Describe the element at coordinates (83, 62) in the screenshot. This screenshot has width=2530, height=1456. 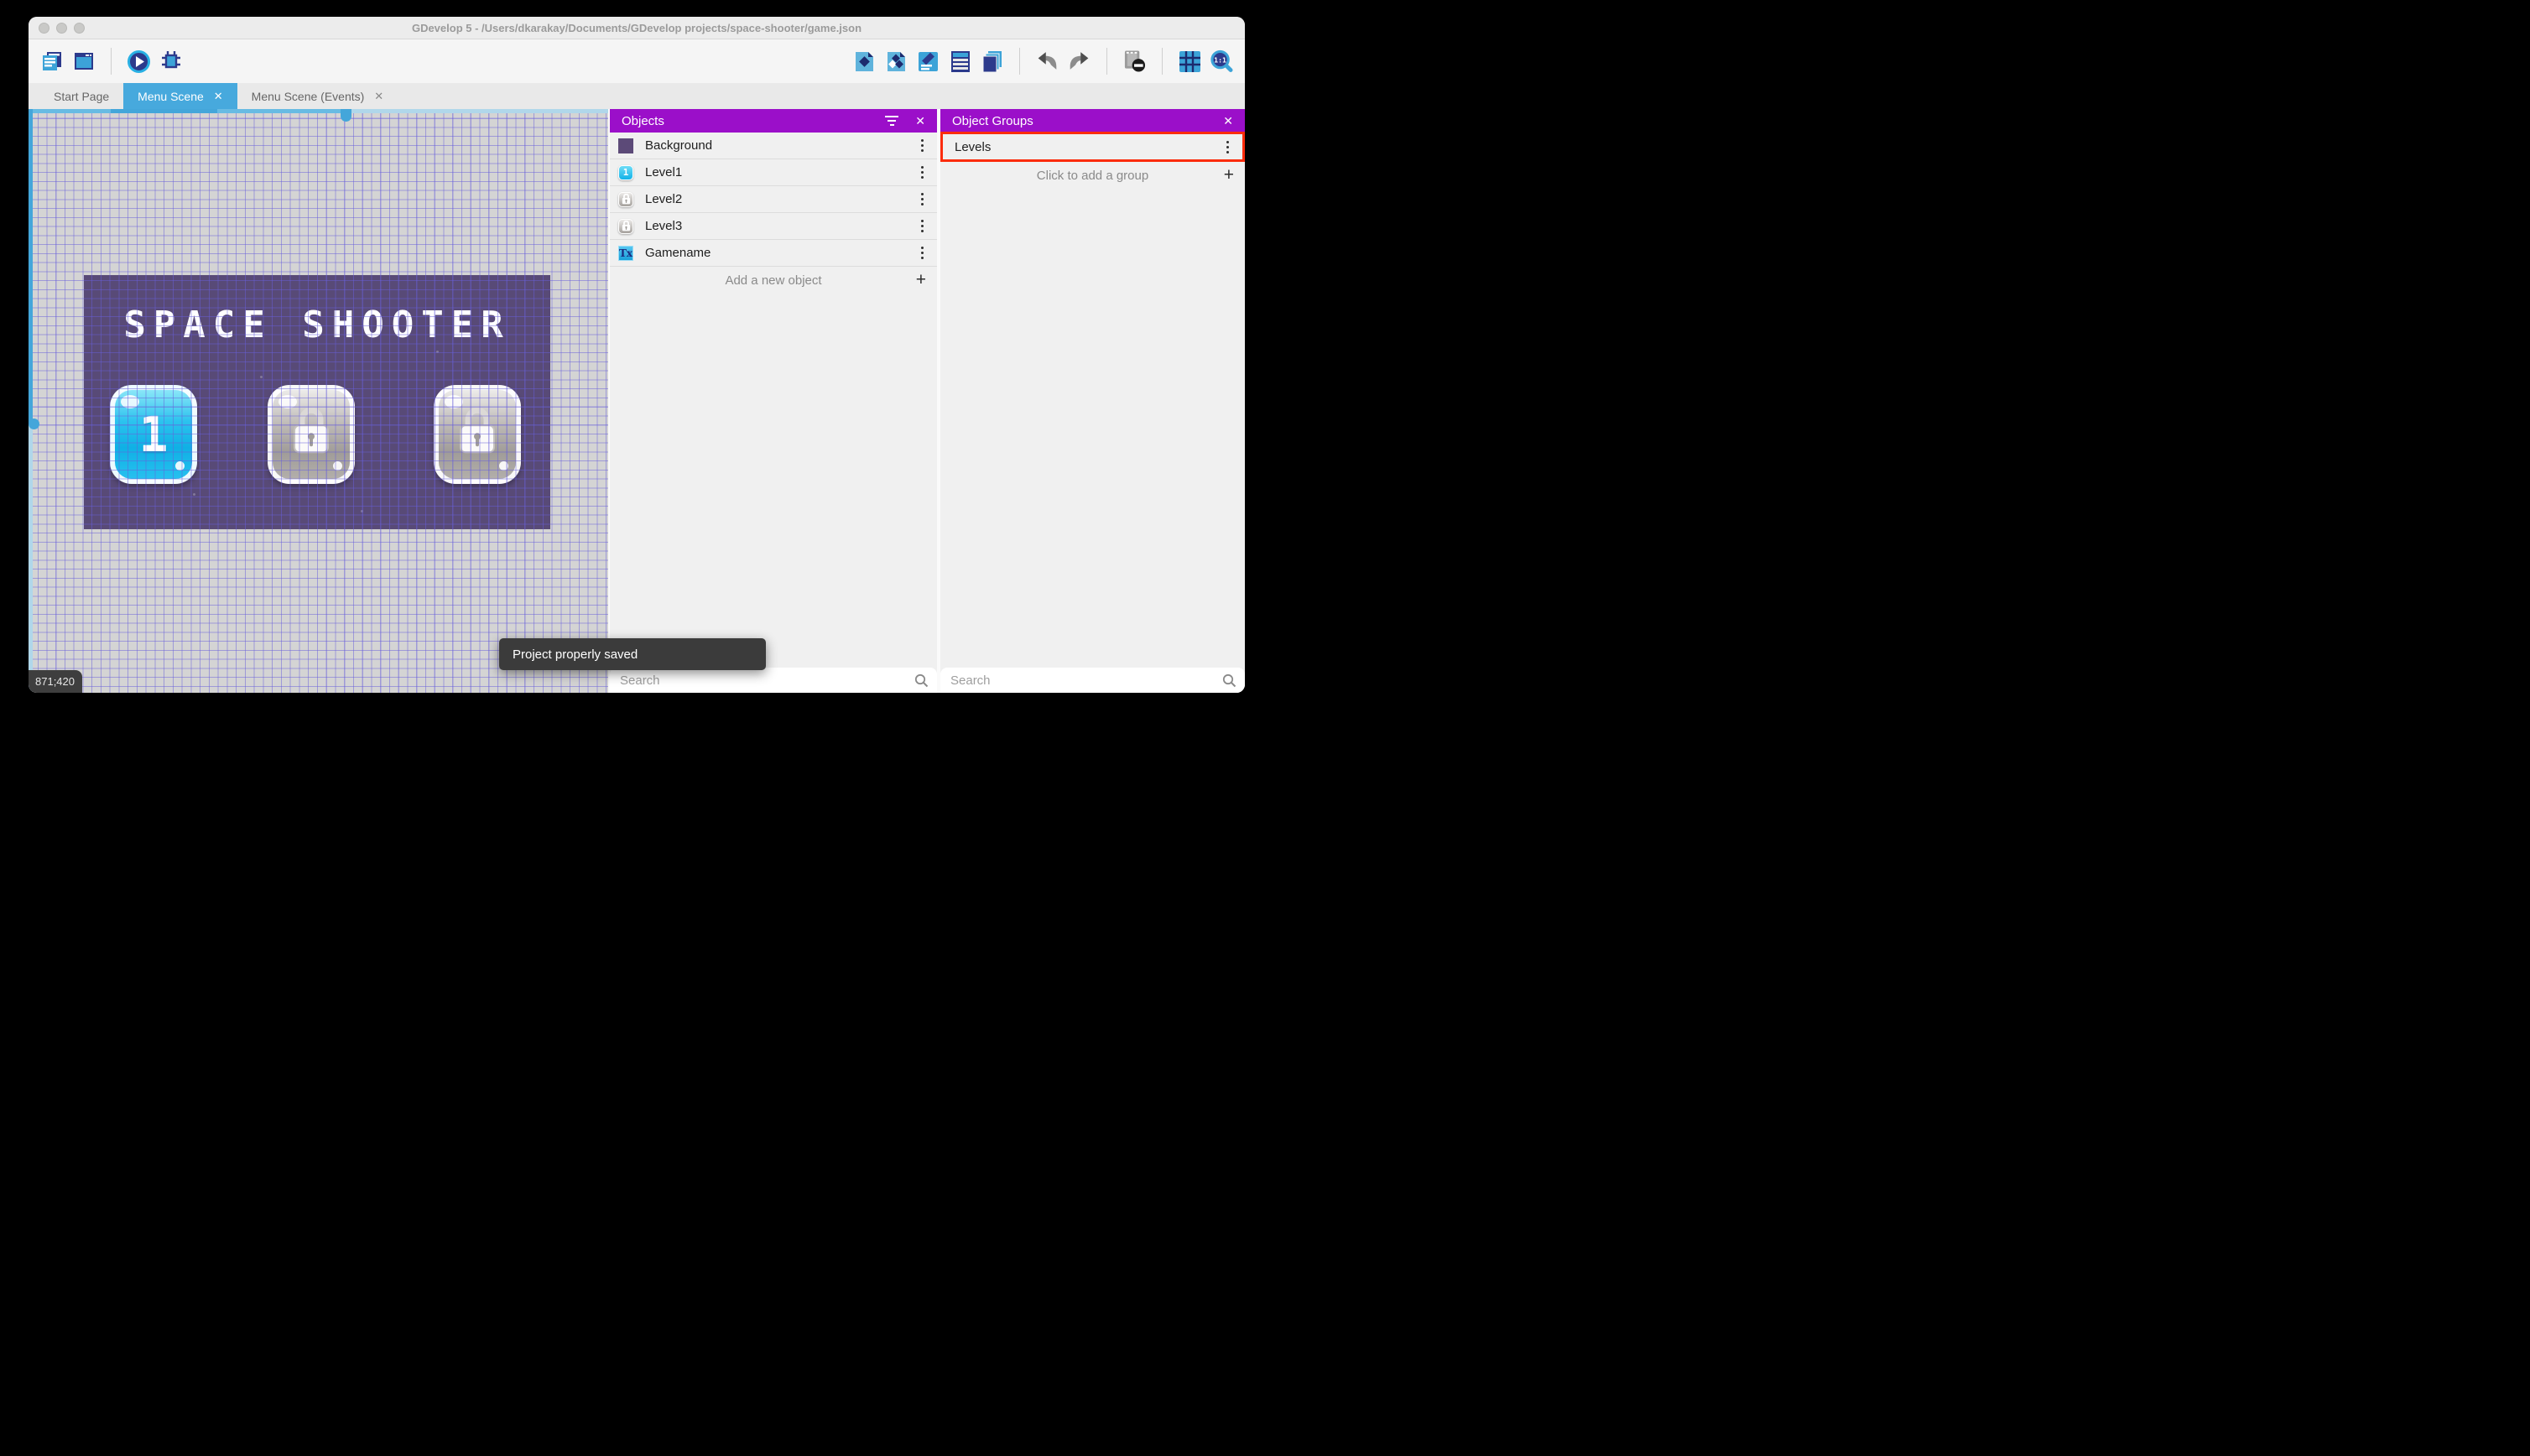
I see `start-page-icon` at that location.